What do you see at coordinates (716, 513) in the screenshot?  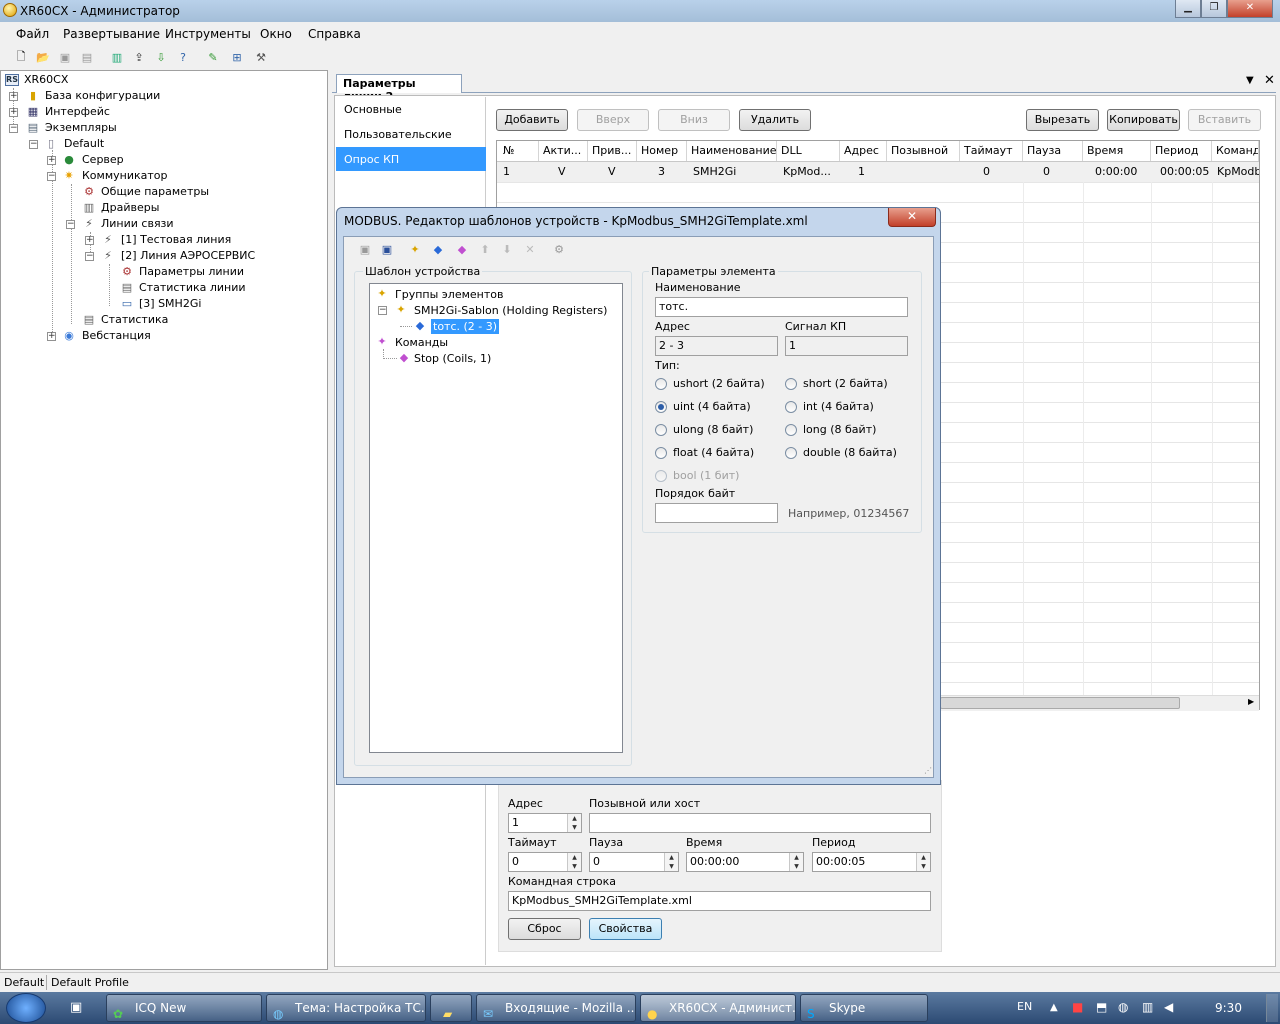 I see `byteorder-input` at bounding box center [716, 513].